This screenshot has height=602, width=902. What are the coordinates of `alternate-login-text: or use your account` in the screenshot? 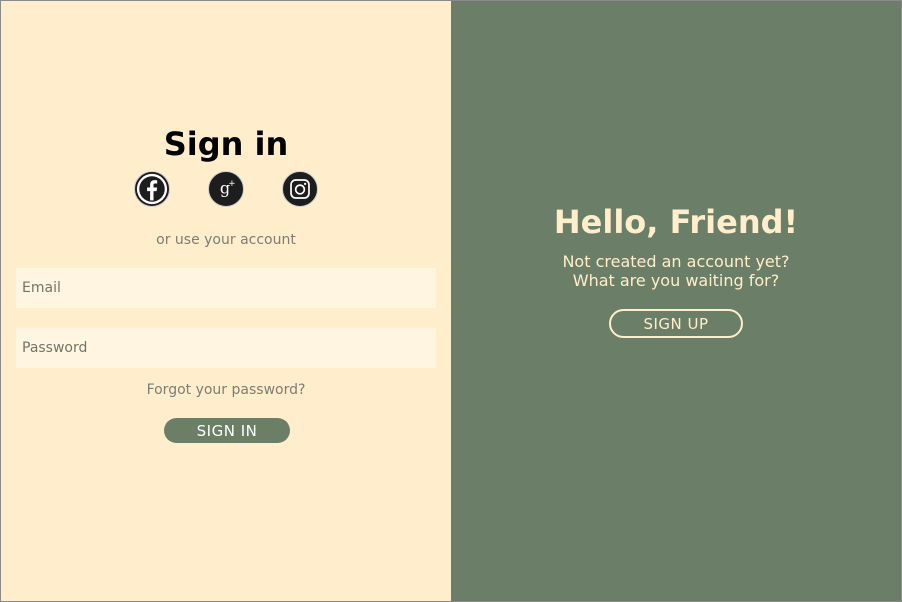 It's located at (226, 240).